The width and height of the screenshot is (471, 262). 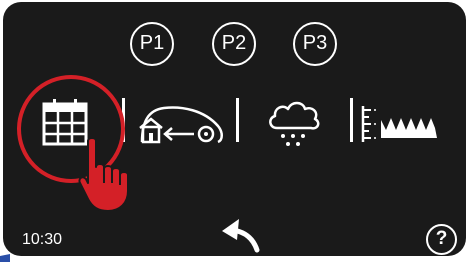 What do you see at coordinates (241, 236) in the screenshot?
I see `back-arrow-icon` at bounding box center [241, 236].